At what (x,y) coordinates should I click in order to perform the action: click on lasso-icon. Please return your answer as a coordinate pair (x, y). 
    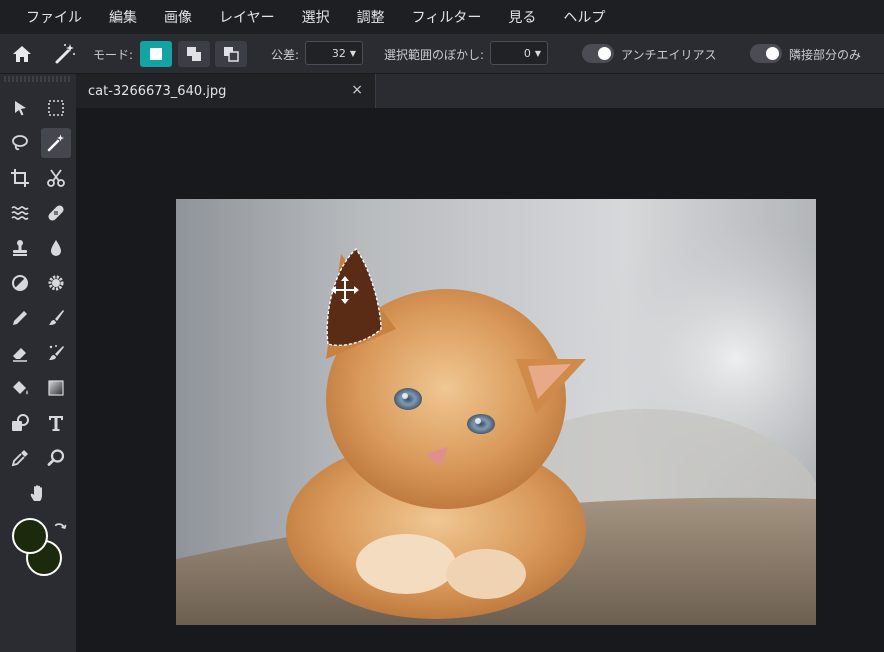
    Looking at the image, I should click on (20, 143).